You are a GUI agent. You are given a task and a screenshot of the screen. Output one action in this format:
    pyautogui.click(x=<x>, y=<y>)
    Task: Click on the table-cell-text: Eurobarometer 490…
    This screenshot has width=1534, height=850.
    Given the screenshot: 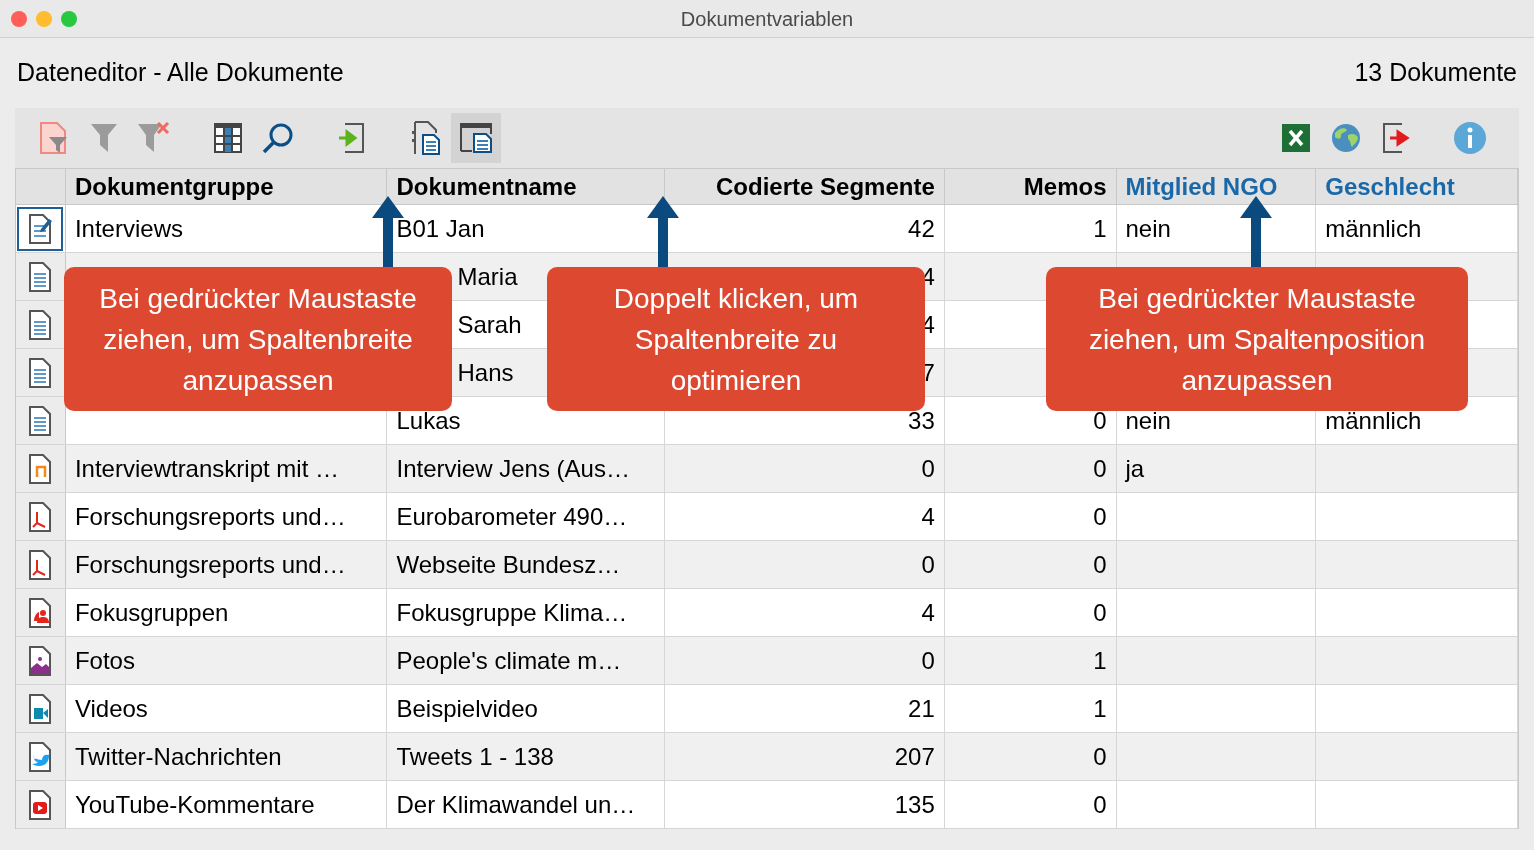 What is the action you would take?
    pyautogui.click(x=512, y=516)
    